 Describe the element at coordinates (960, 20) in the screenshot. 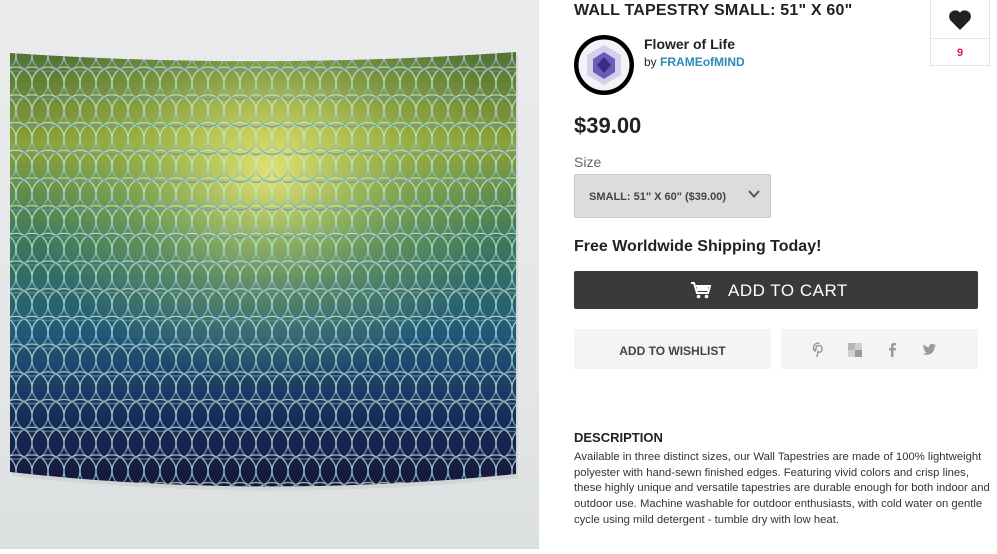

I see `heart-icon` at that location.